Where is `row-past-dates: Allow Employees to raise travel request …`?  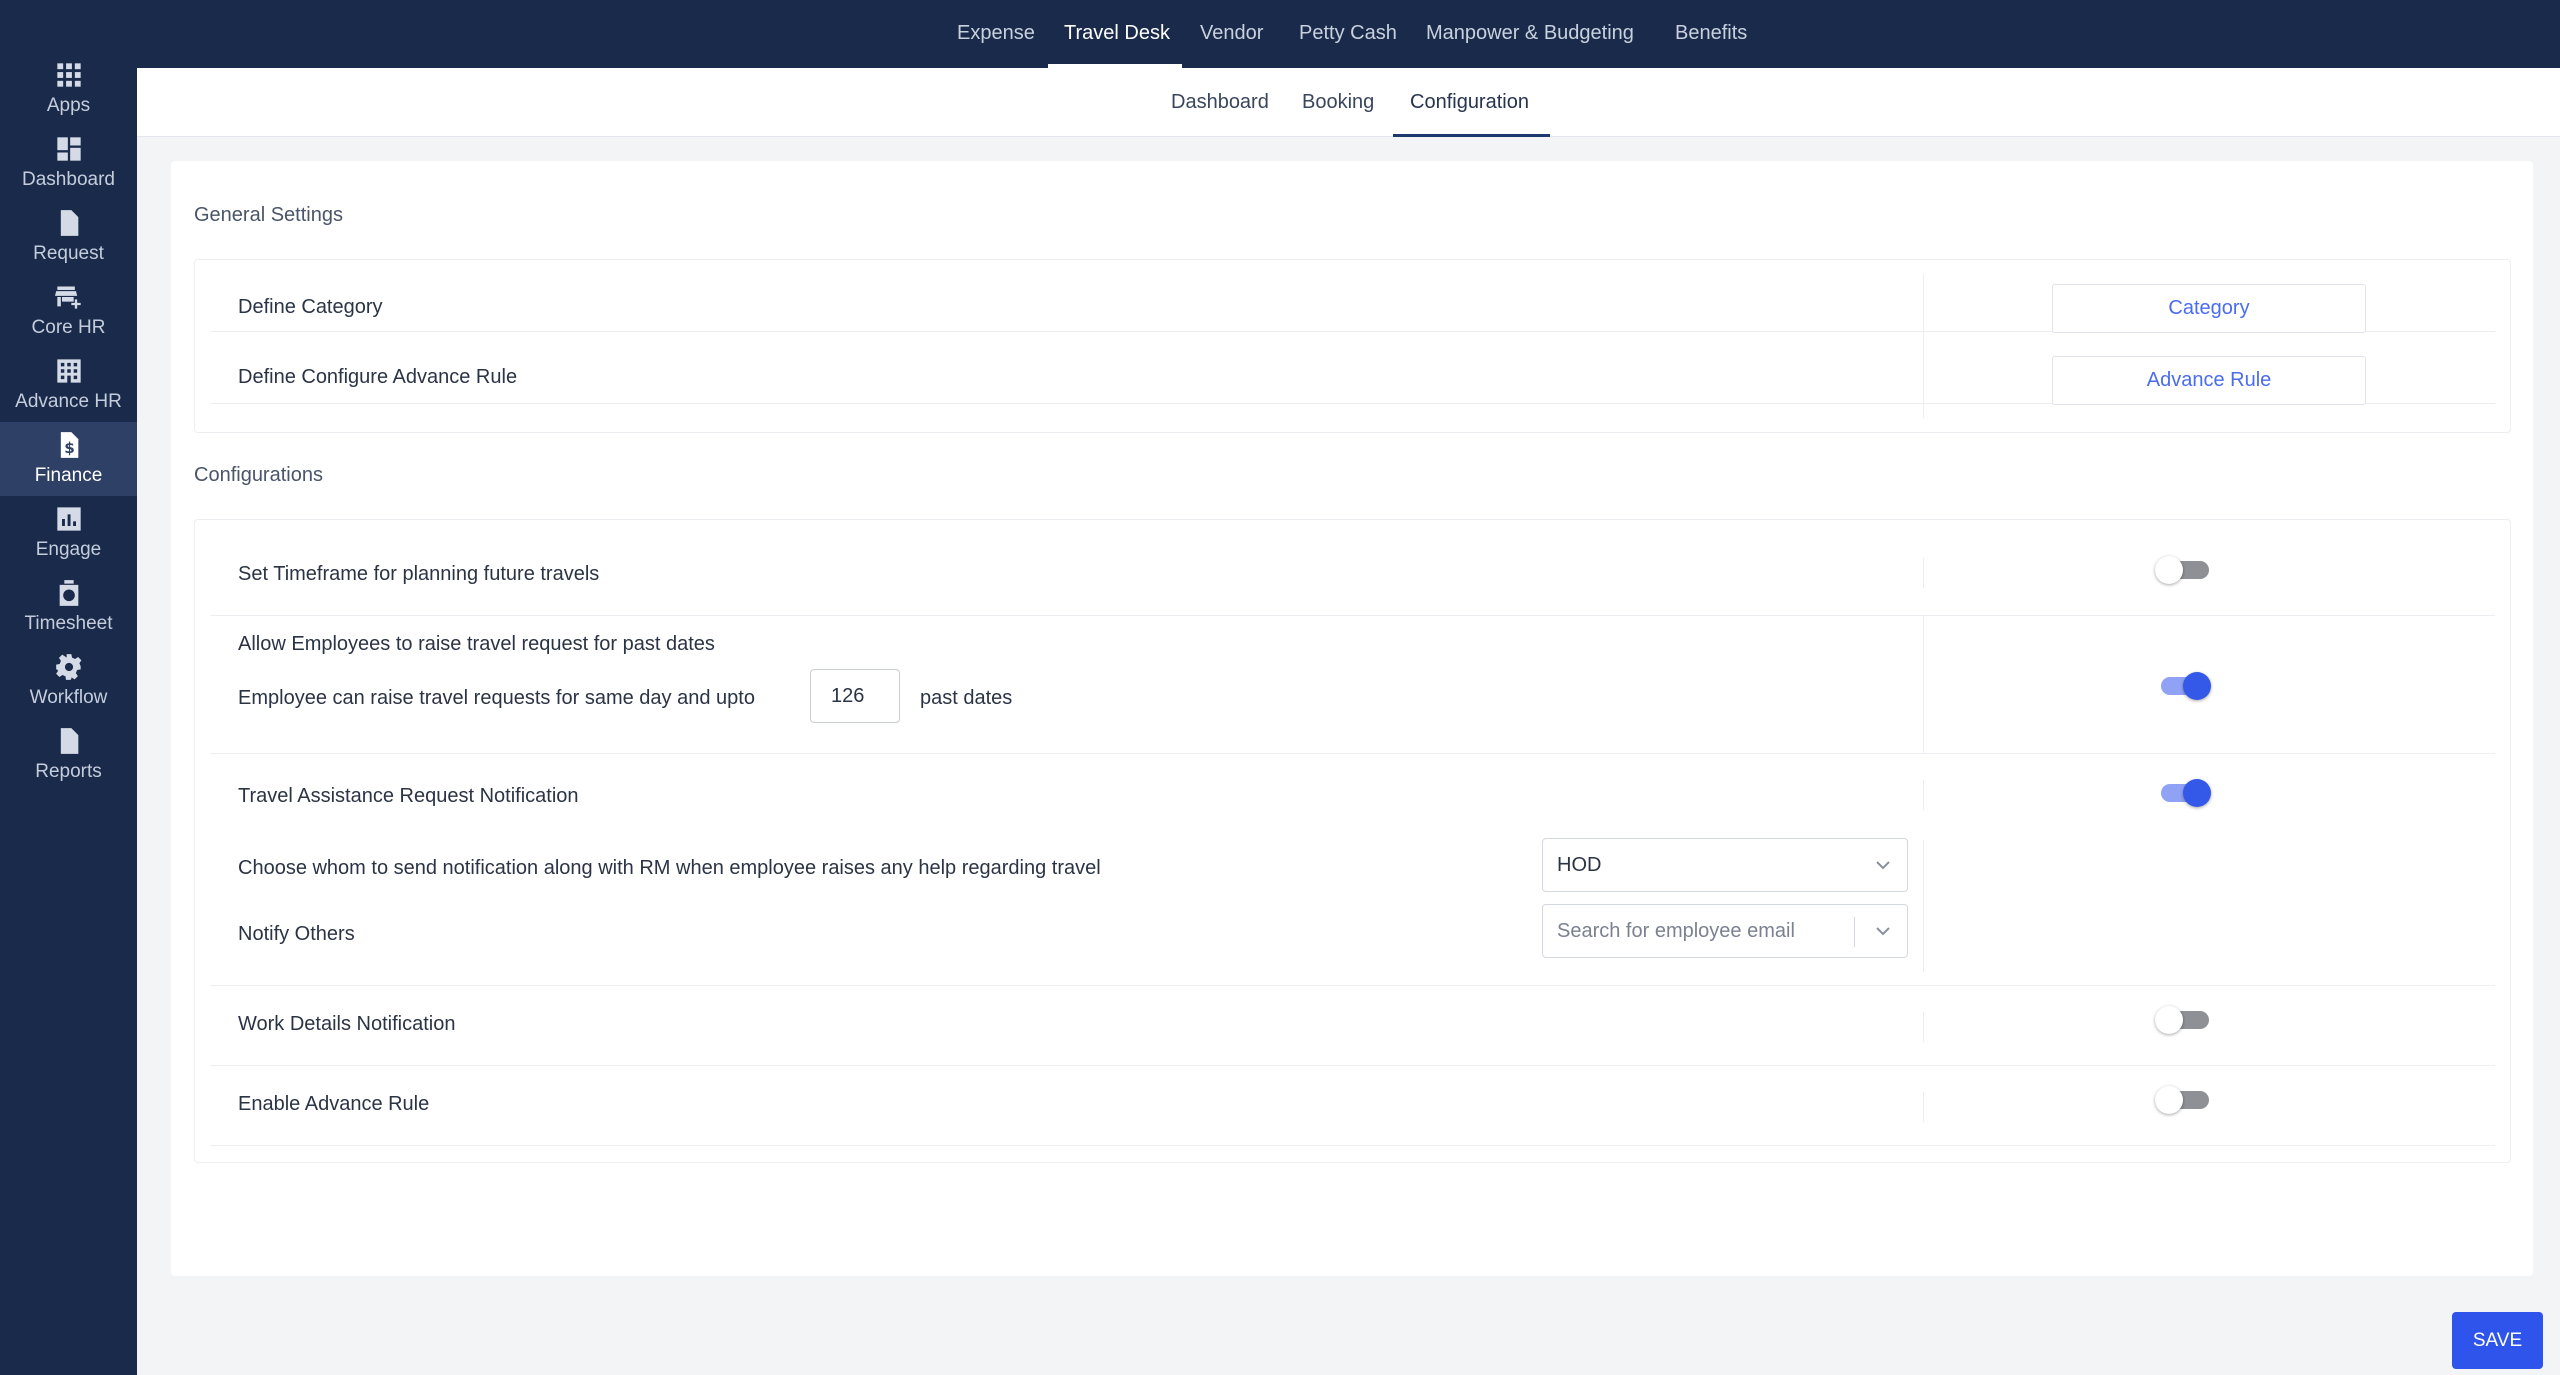 row-past-dates: Allow Employees to raise travel request … is located at coordinates (1352, 685).